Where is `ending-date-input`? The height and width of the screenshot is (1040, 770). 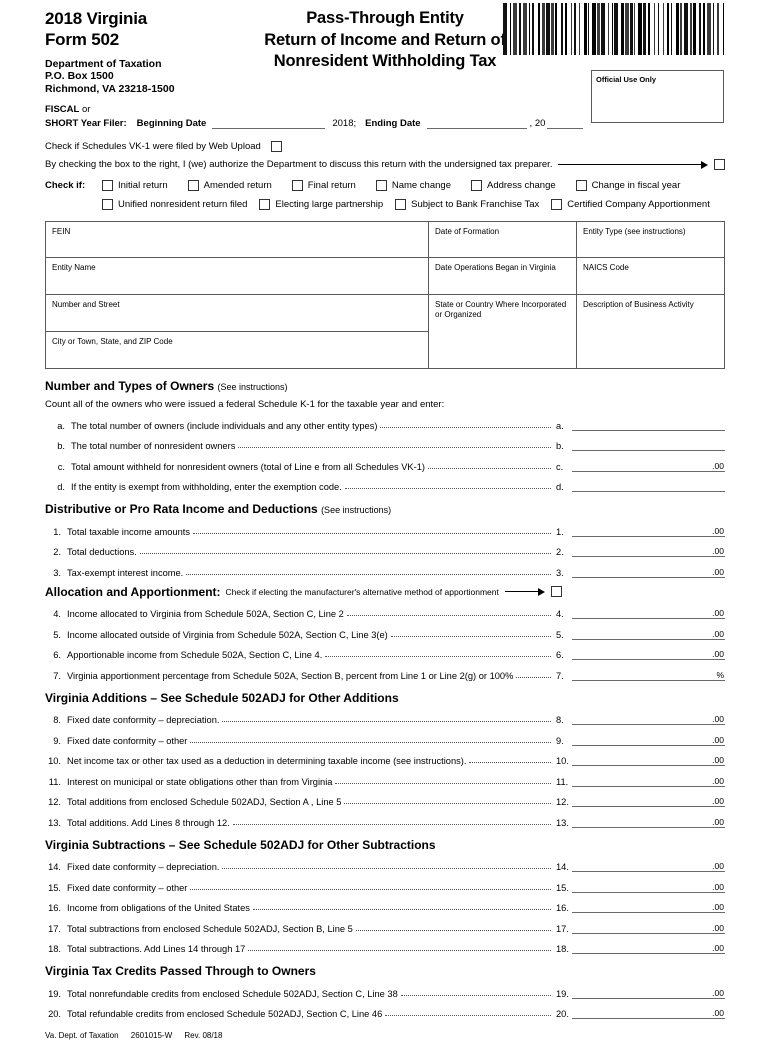 ending-date-input is located at coordinates (476, 124).